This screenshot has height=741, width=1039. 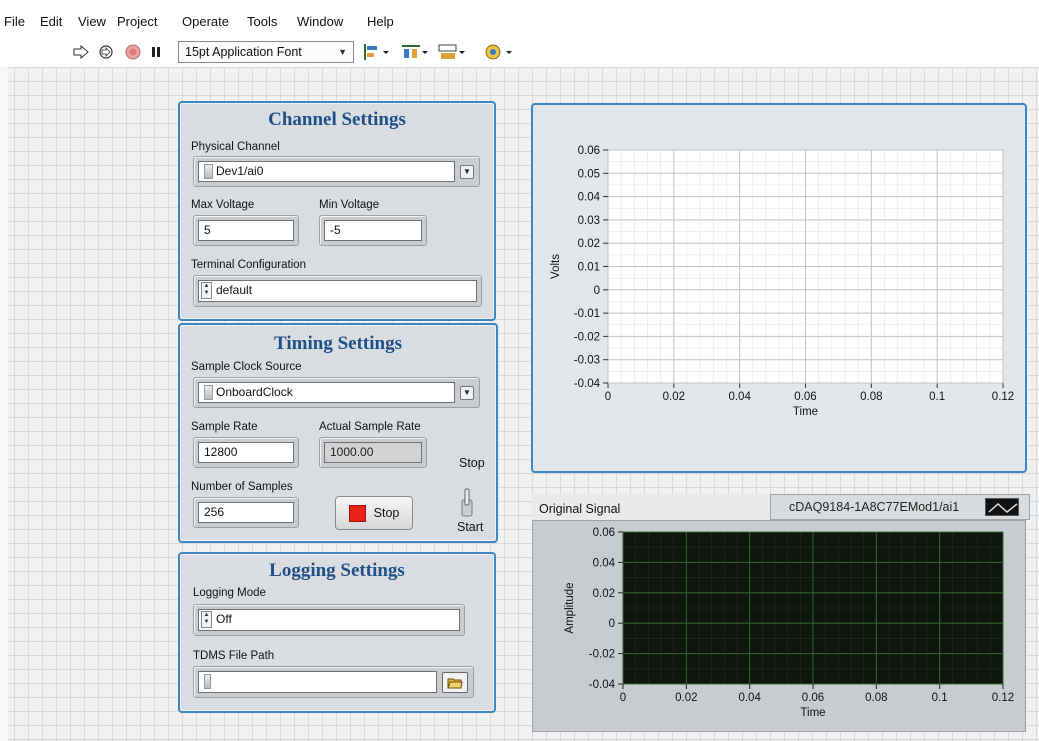 I want to click on logging-mode-field: ▲ ▼ Off, so click(x=329, y=620).